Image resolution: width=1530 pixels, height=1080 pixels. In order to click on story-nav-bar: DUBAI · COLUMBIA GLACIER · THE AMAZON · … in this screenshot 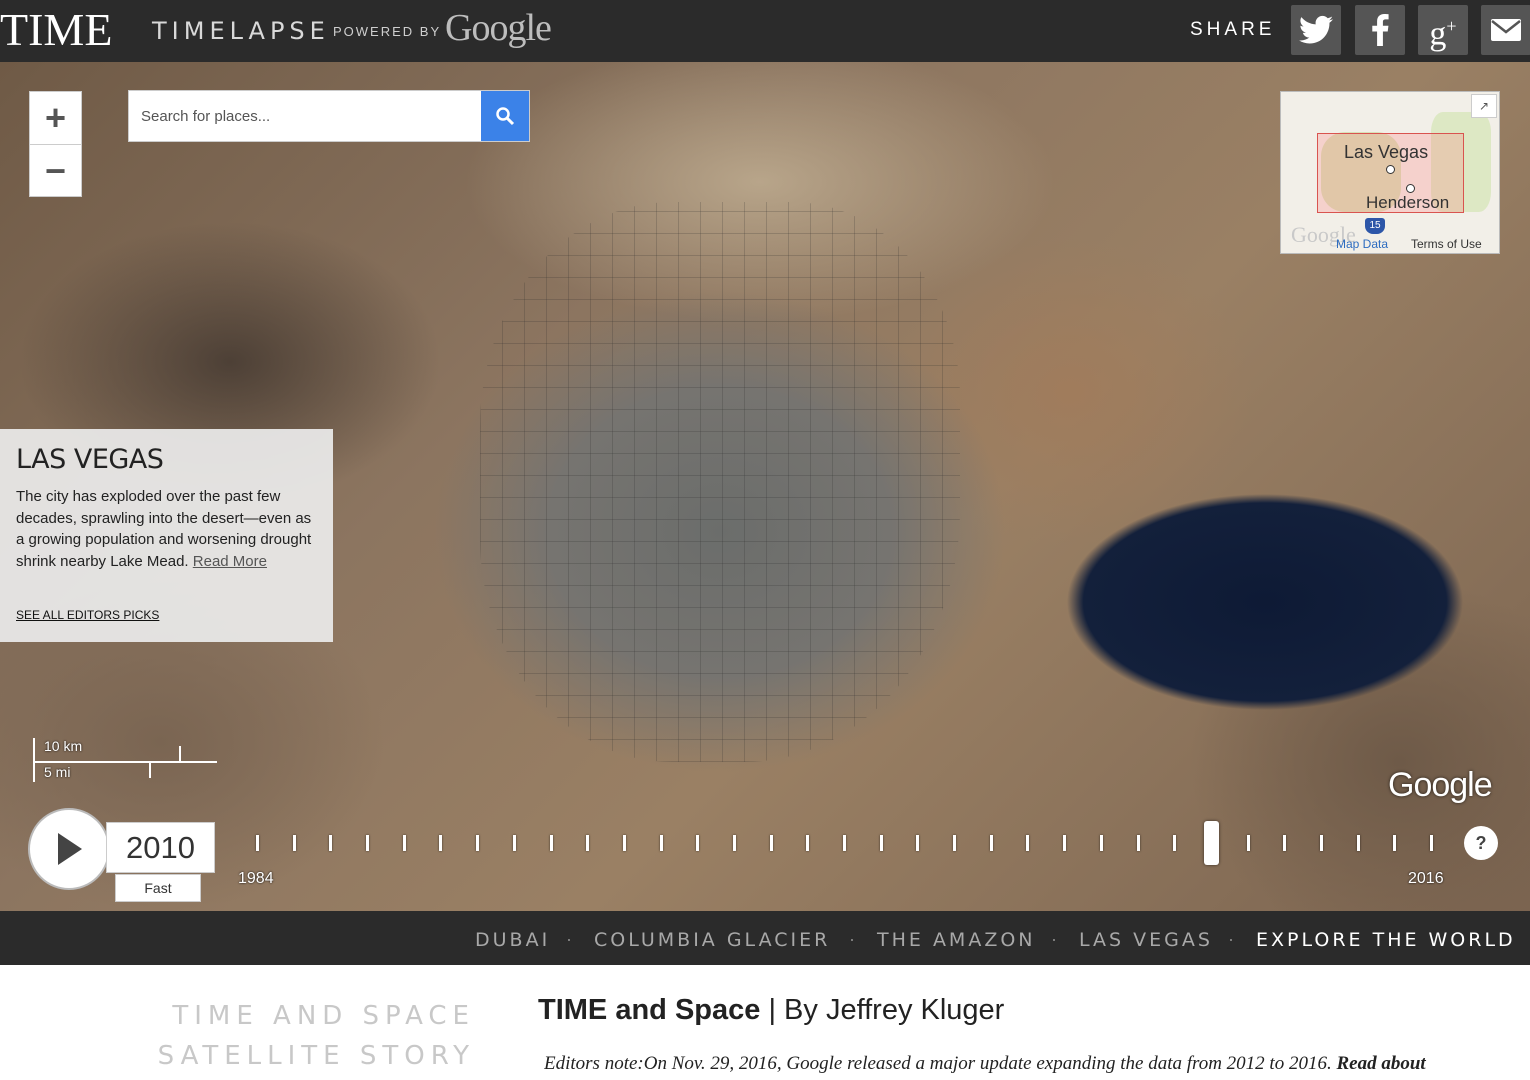, I will do `click(765, 938)`.